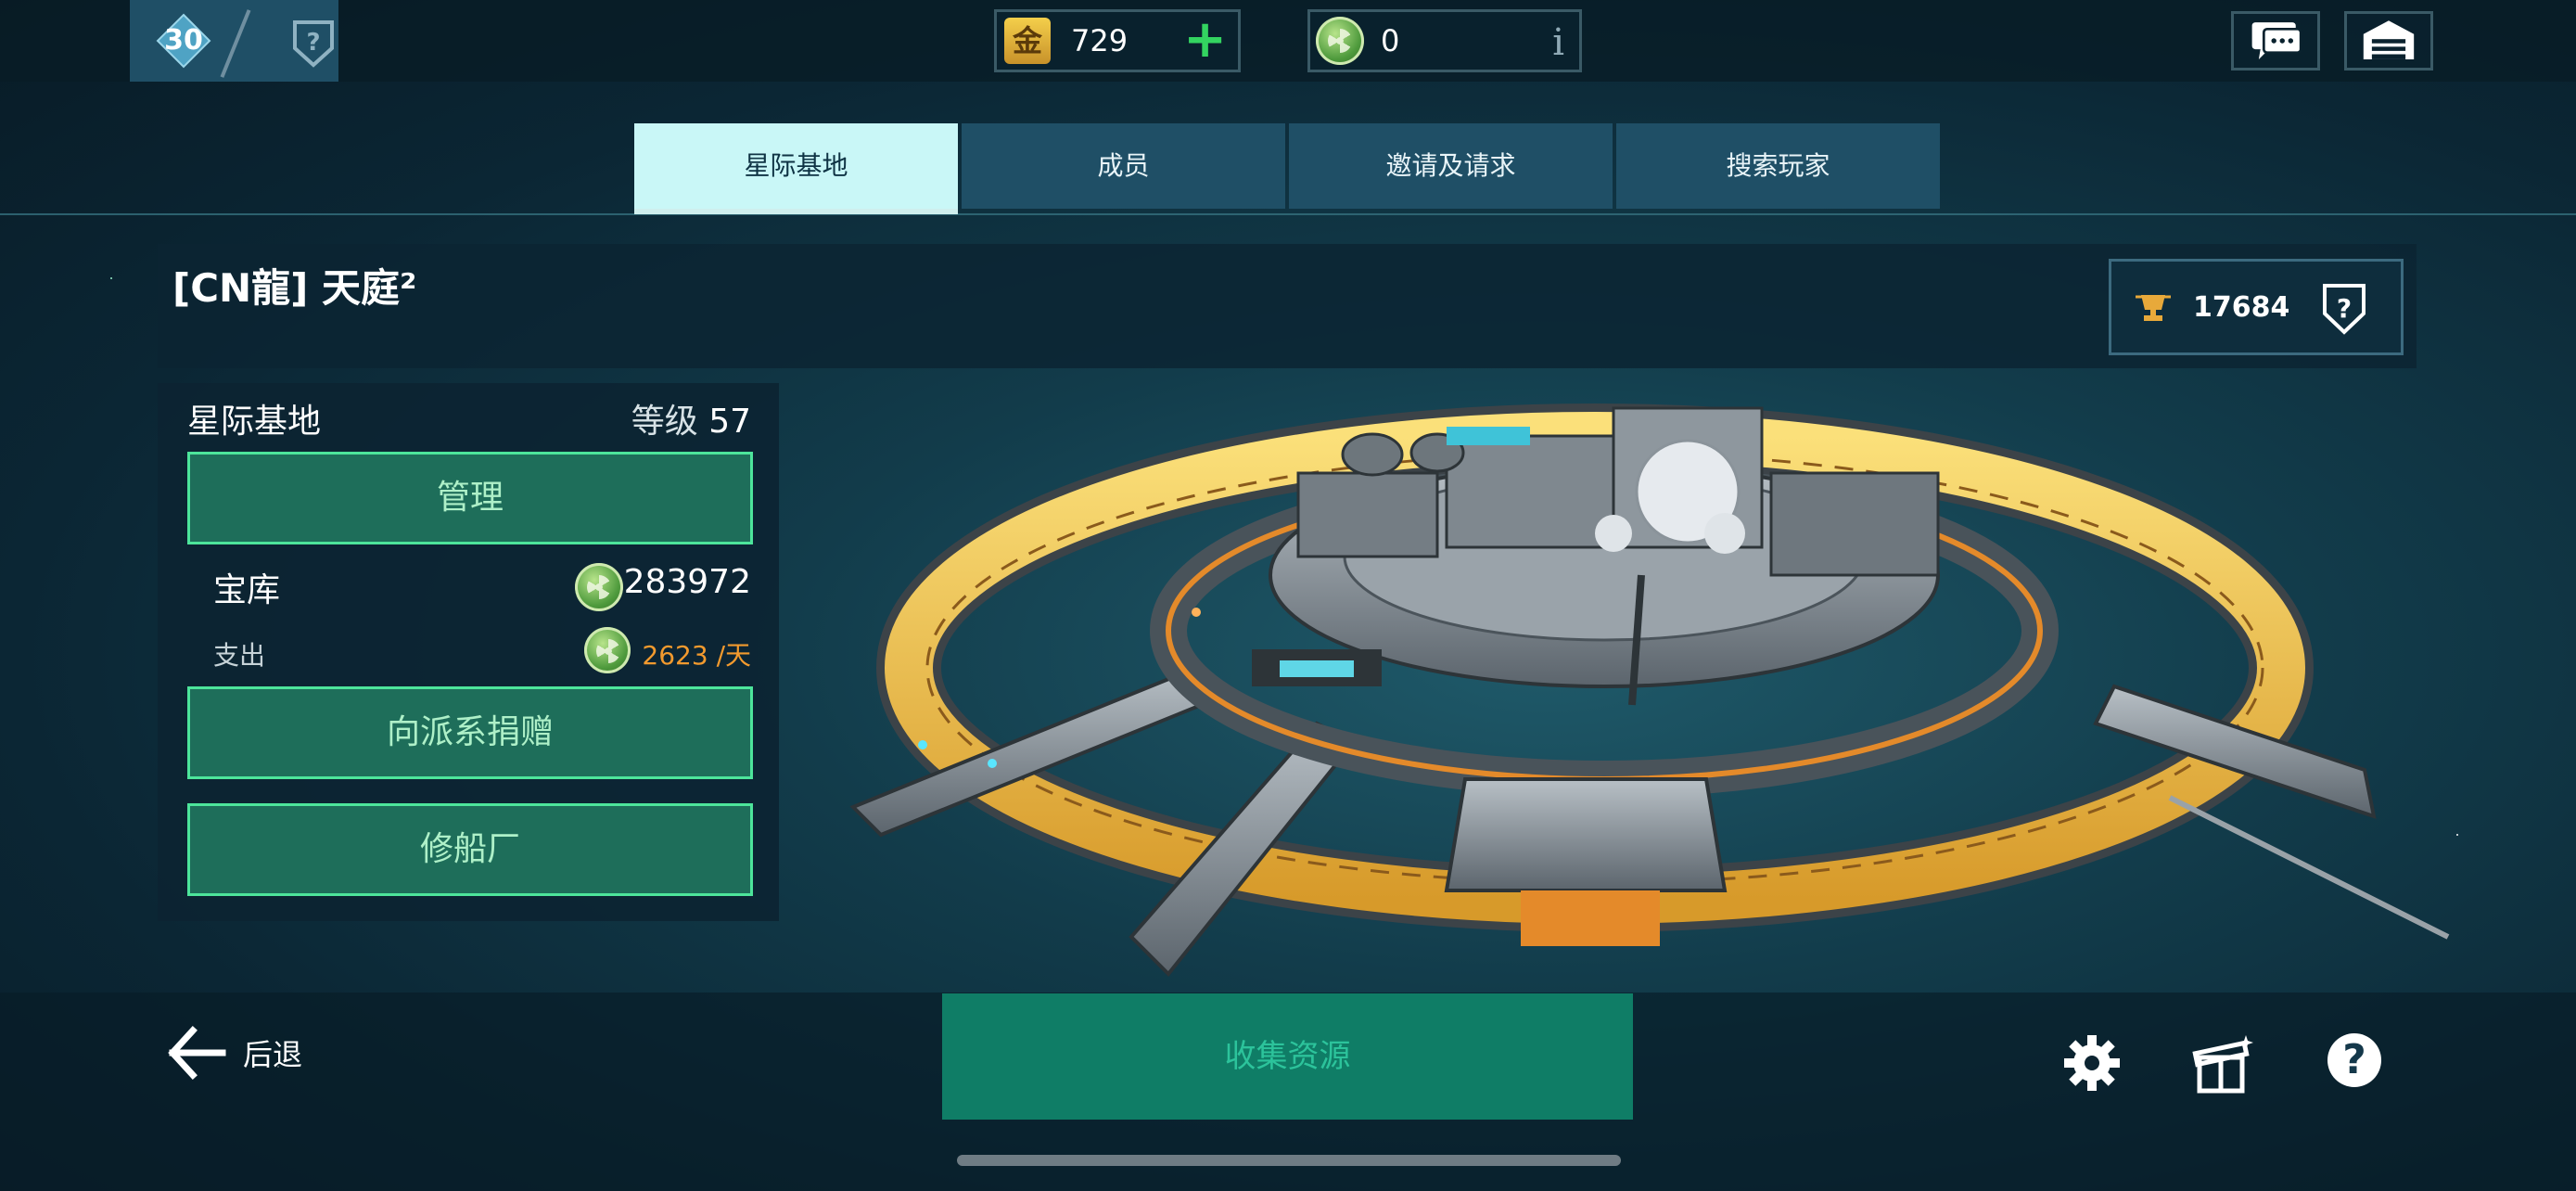 The image size is (2576, 1191). I want to click on info-icon: i, so click(1558, 43).